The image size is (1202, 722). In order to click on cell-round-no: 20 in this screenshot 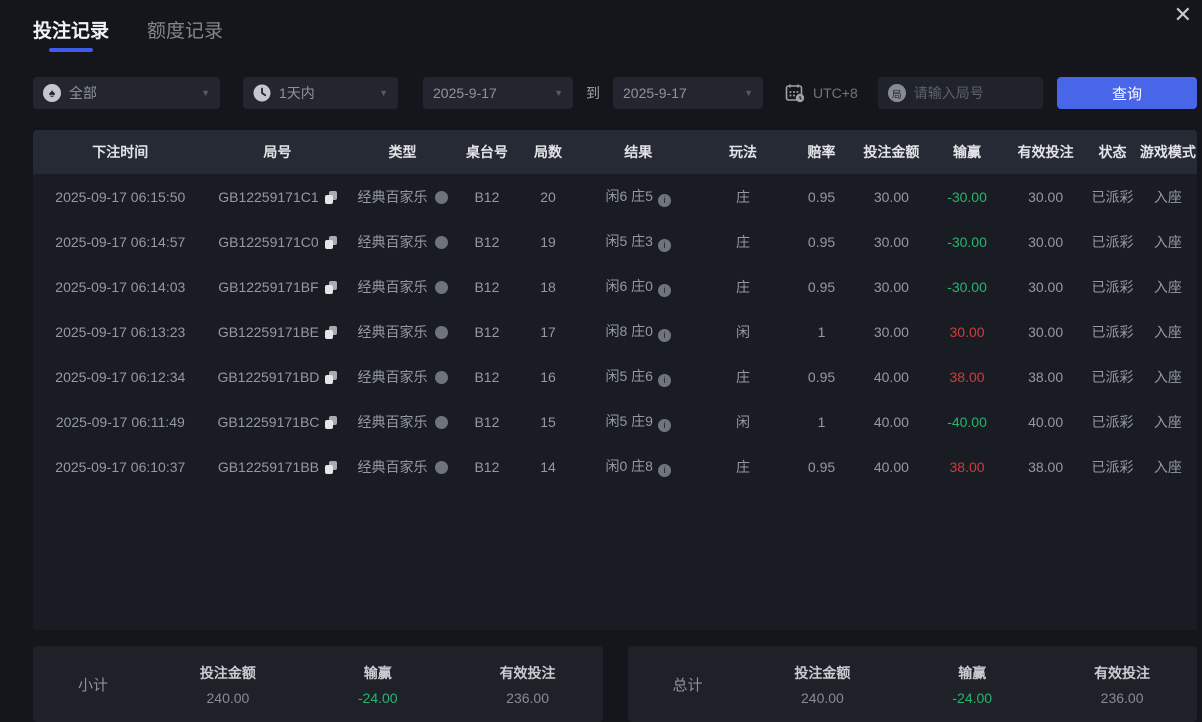, I will do `click(548, 196)`.